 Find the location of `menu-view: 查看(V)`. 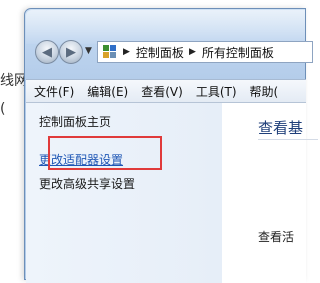

menu-view: 查看(V) is located at coordinates (162, 91).